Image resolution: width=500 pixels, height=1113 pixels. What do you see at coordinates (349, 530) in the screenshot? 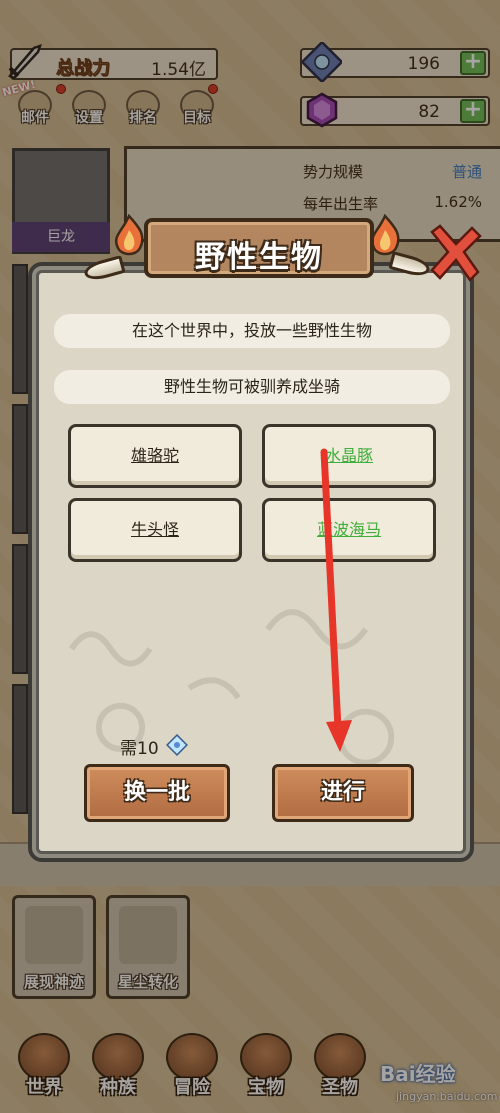
I see `creature-option-blue-seahorse: 蓝波海马` at bounding box center [349, 530].